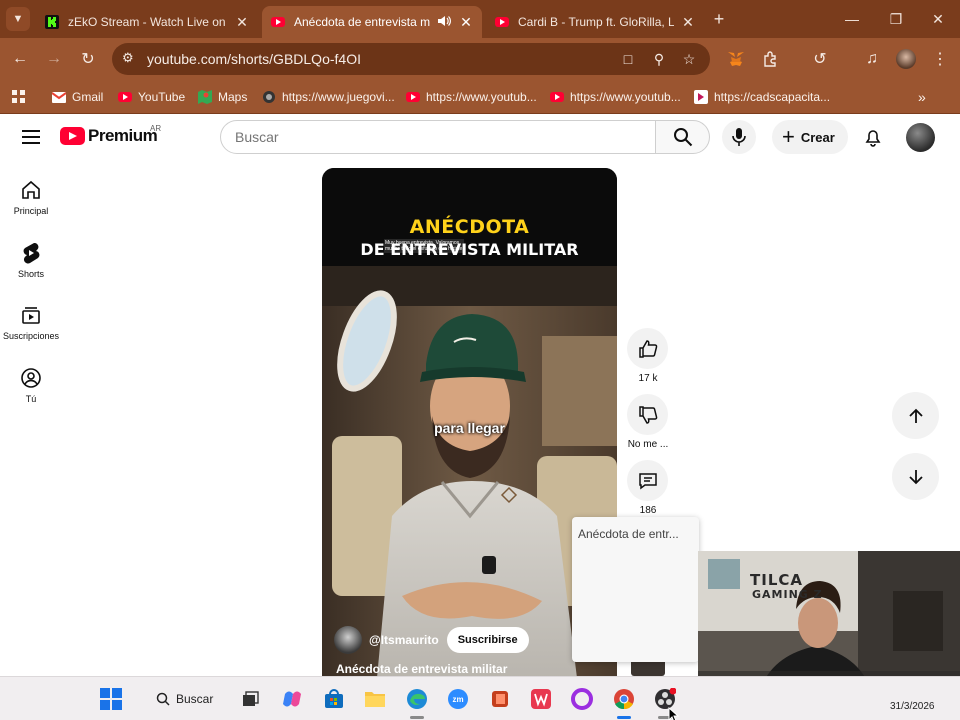 Image resolution: width=960 pixels, height=720 pixels. I want to click on you-icon, so click(31, 378).